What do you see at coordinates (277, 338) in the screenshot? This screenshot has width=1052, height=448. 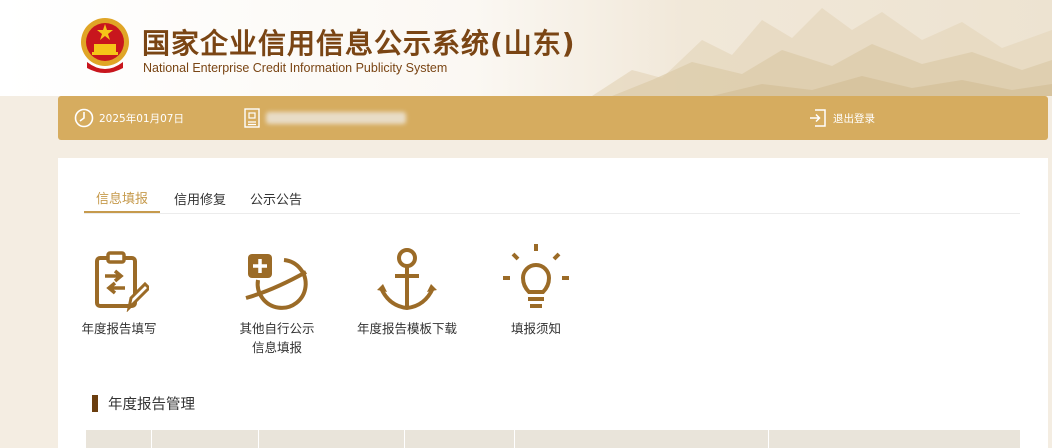 I see `other-disclosure-fill-label: 其他自行公示信息填报` at bounding box center [277, 338].